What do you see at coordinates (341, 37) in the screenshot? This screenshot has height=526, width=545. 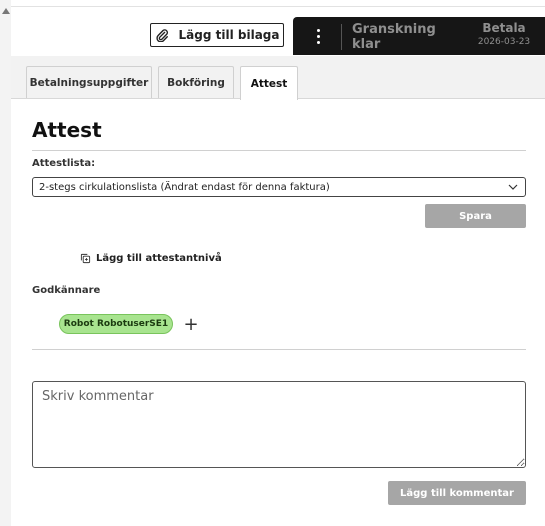 I see `action-bar-separator` at bounding box center [341, 37].